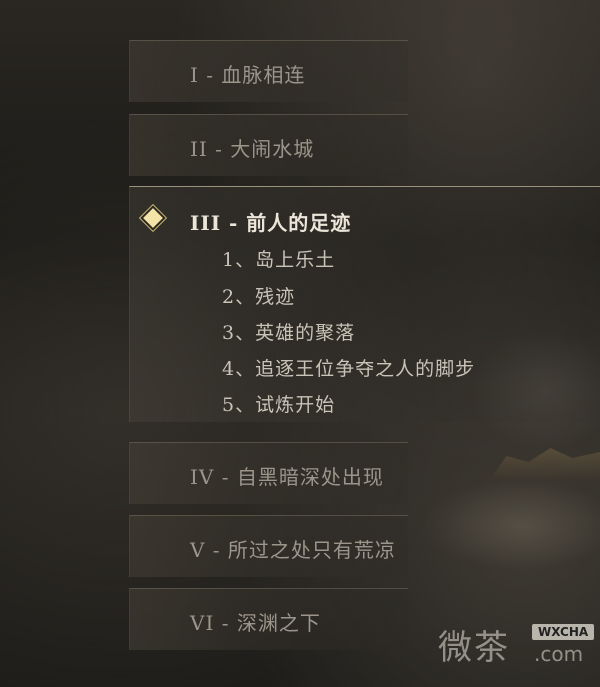  What do you see at coordinates (258, 295) in the screenshot?
I see `section-item-2: 2、残迹` at bounding box center [258, 295].